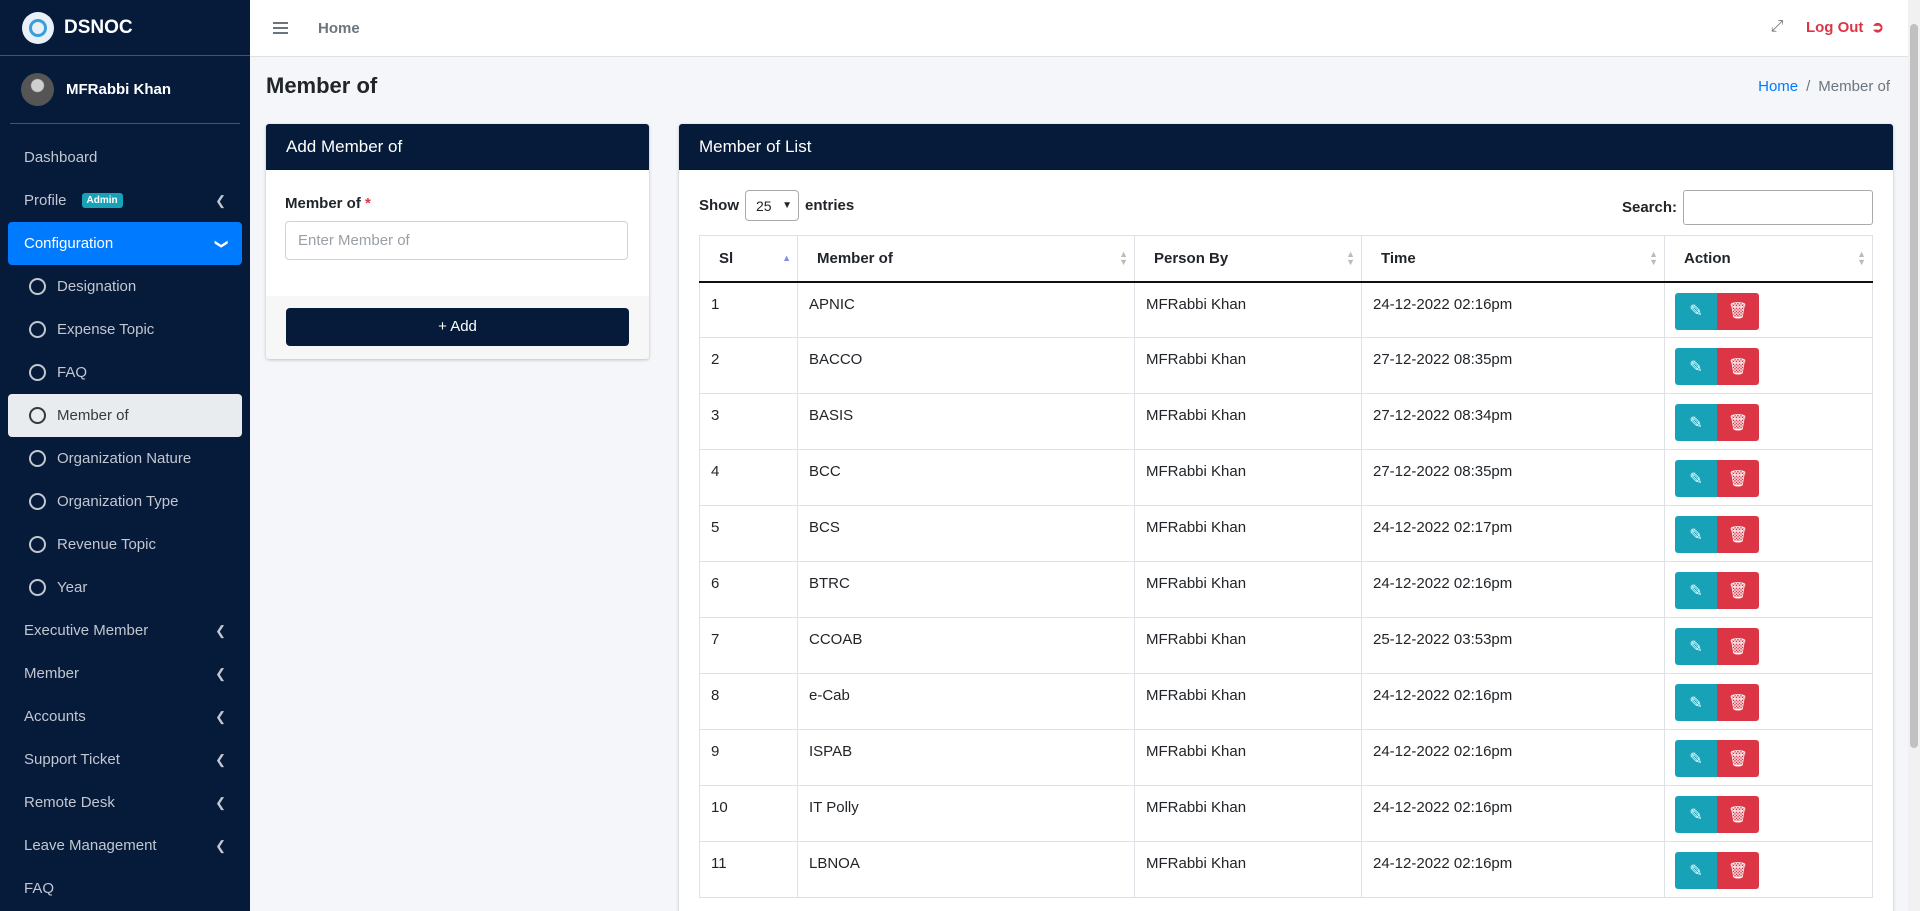 This screenshot has height=911, width=1920. What do you see at coordinates (1778, 86) in the screenshot?
I see `breadcrumb-home-link: Home` at bounding box center [1778, 86].